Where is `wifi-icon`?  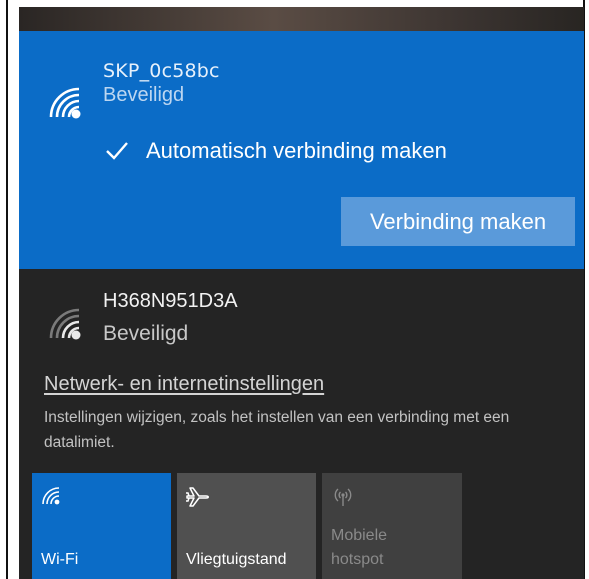 wifi-icon is located at coordinates (51, 496).